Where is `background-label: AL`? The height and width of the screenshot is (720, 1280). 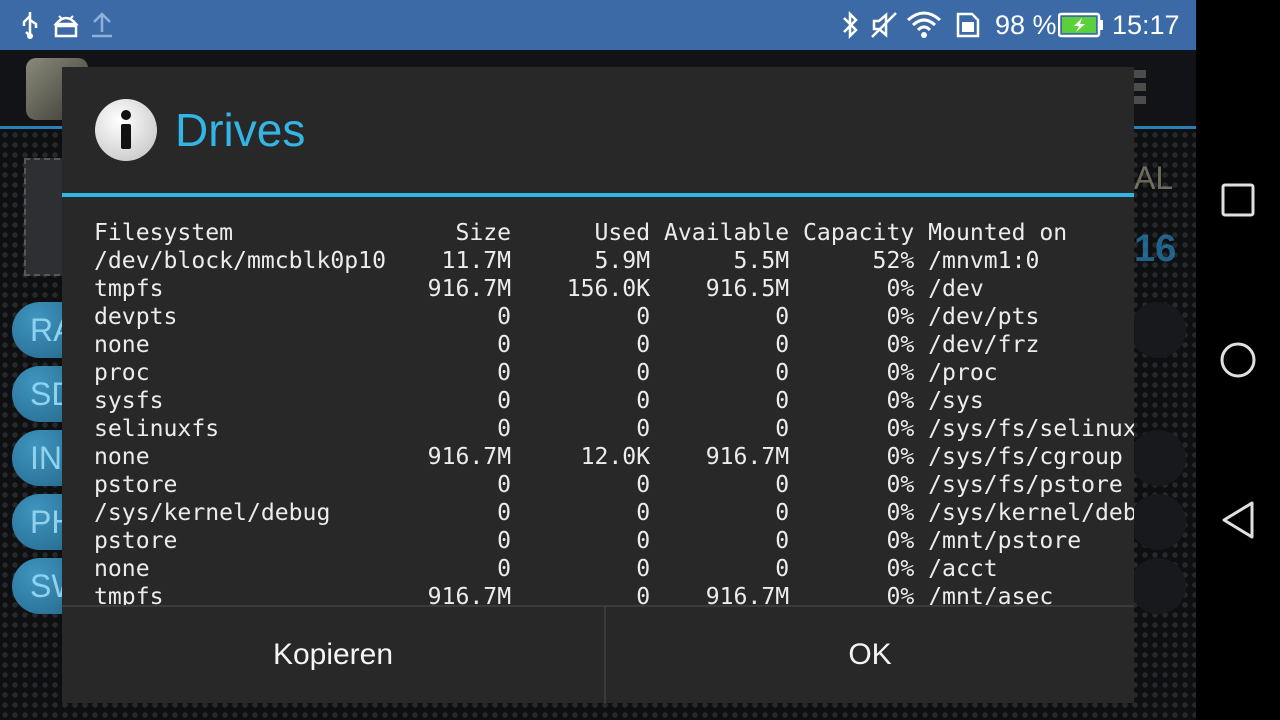
background-label: AL is located at coordinates (1154, 178).